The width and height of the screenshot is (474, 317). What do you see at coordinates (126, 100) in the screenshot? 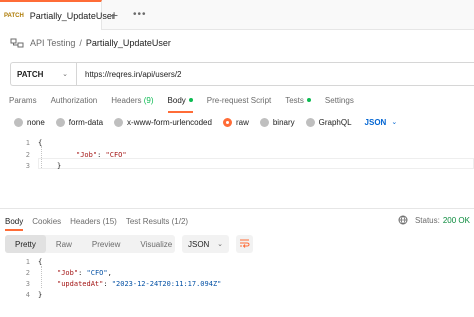
I see `tab-headers-label: Headers` at bounding box center [126, 100].